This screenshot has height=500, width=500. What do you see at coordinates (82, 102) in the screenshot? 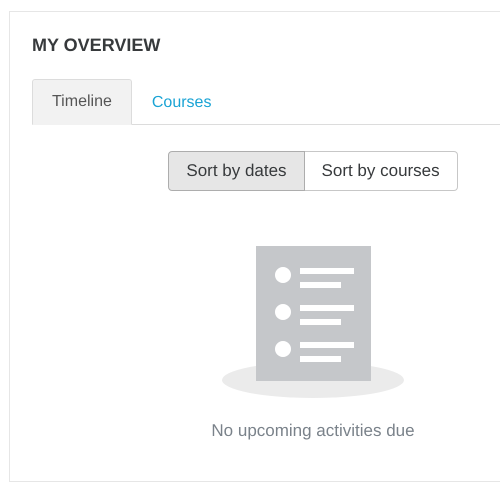
I see `tab: Timeline` at bounding box center [82, 102].